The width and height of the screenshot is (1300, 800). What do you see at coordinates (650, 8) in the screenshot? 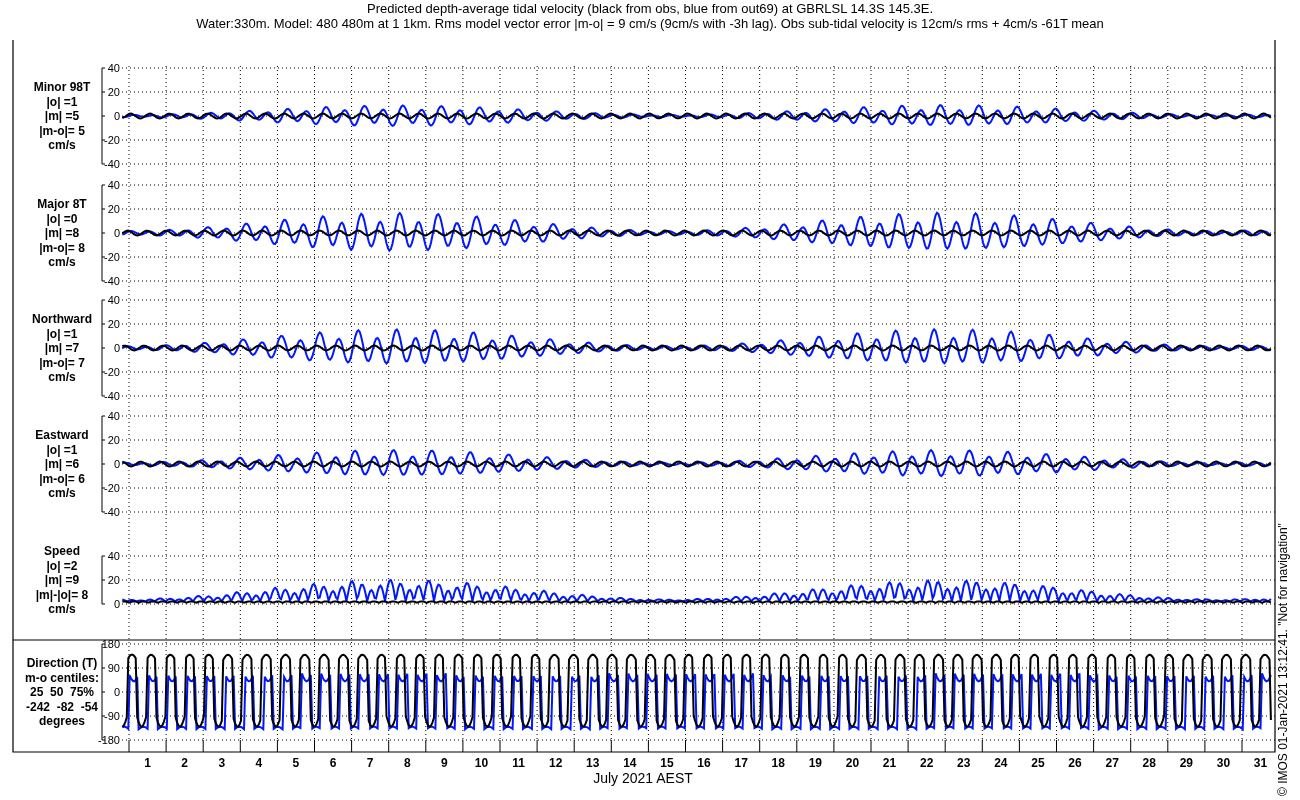
I see `chart-title: Predicted depth-average tidal velocity (black from obs, blue from out69) at GBRLSL 14.3S 145.3E.` at bounding box center [650, 8].